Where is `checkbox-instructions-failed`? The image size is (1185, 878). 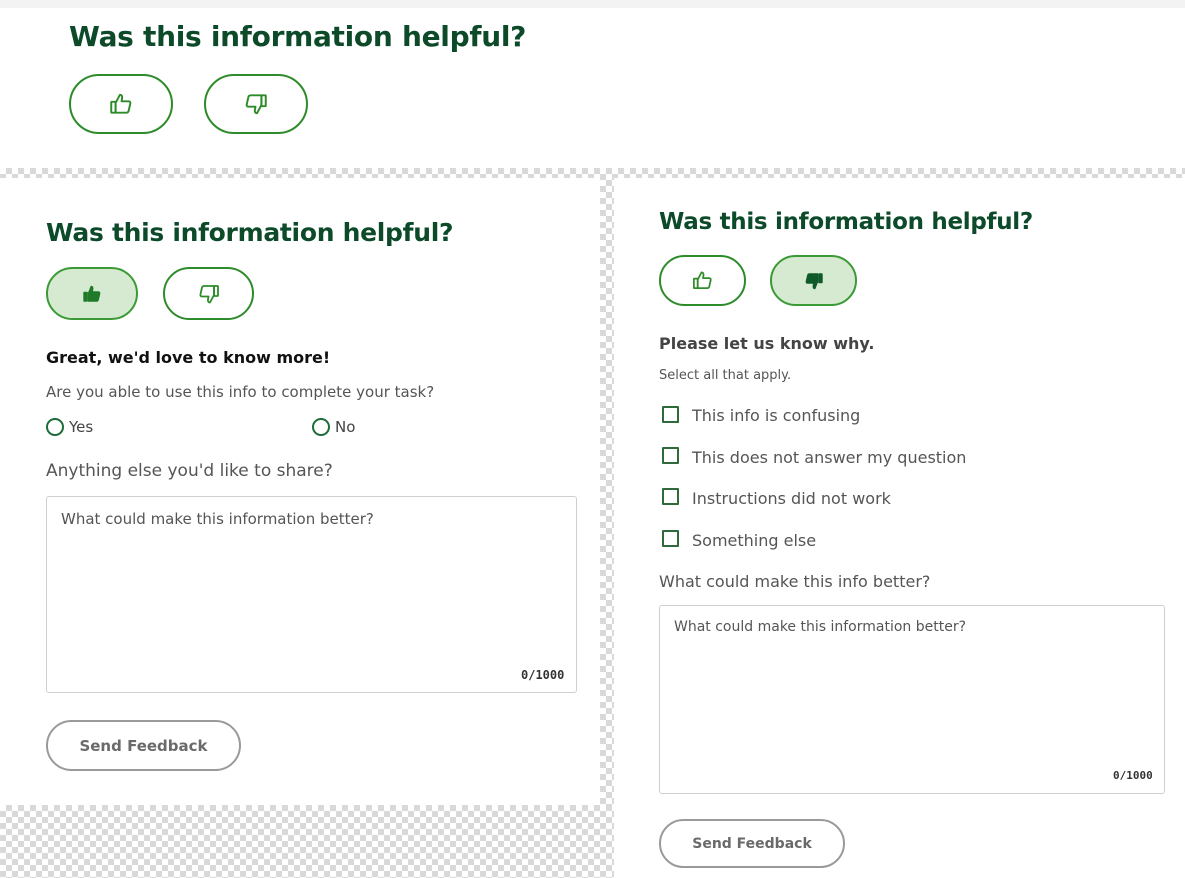 checkbox-instructions-failed is located at coordinates (670, 496).